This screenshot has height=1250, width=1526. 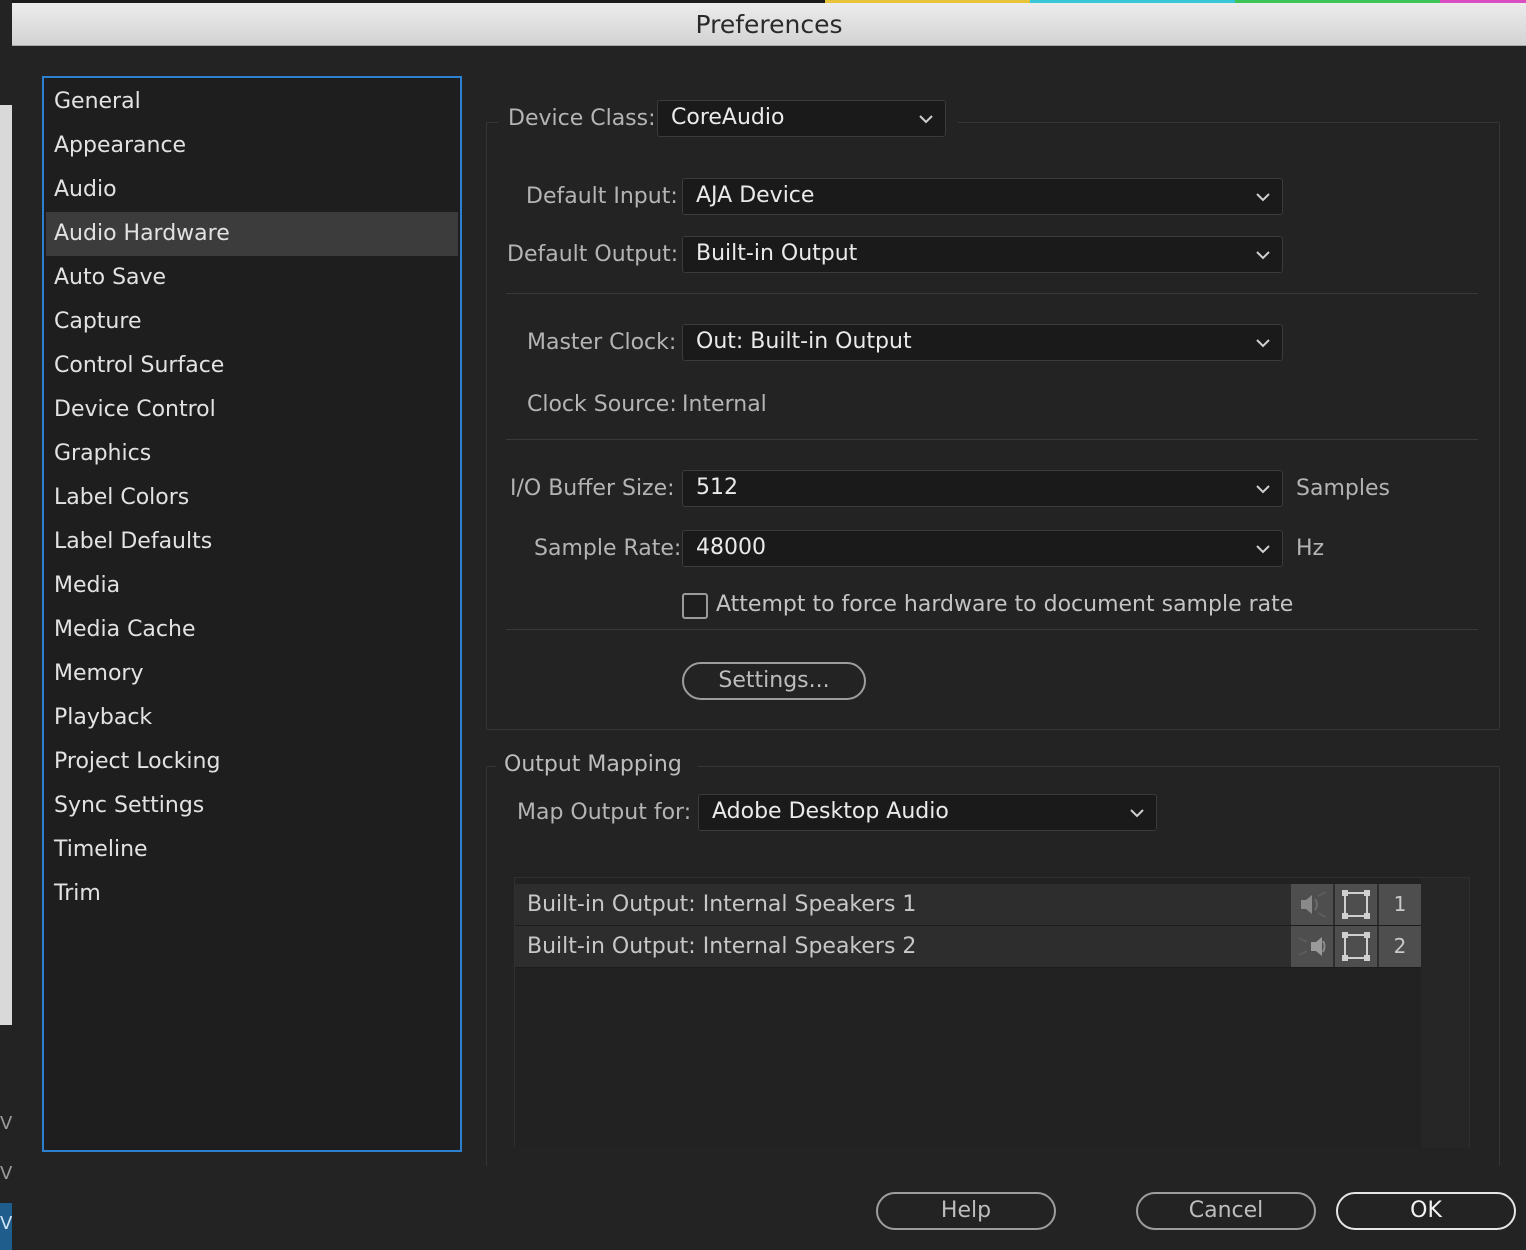 I want to click on buffer-size-label: I/O Buffer Size:, so click(x=592, y=488).